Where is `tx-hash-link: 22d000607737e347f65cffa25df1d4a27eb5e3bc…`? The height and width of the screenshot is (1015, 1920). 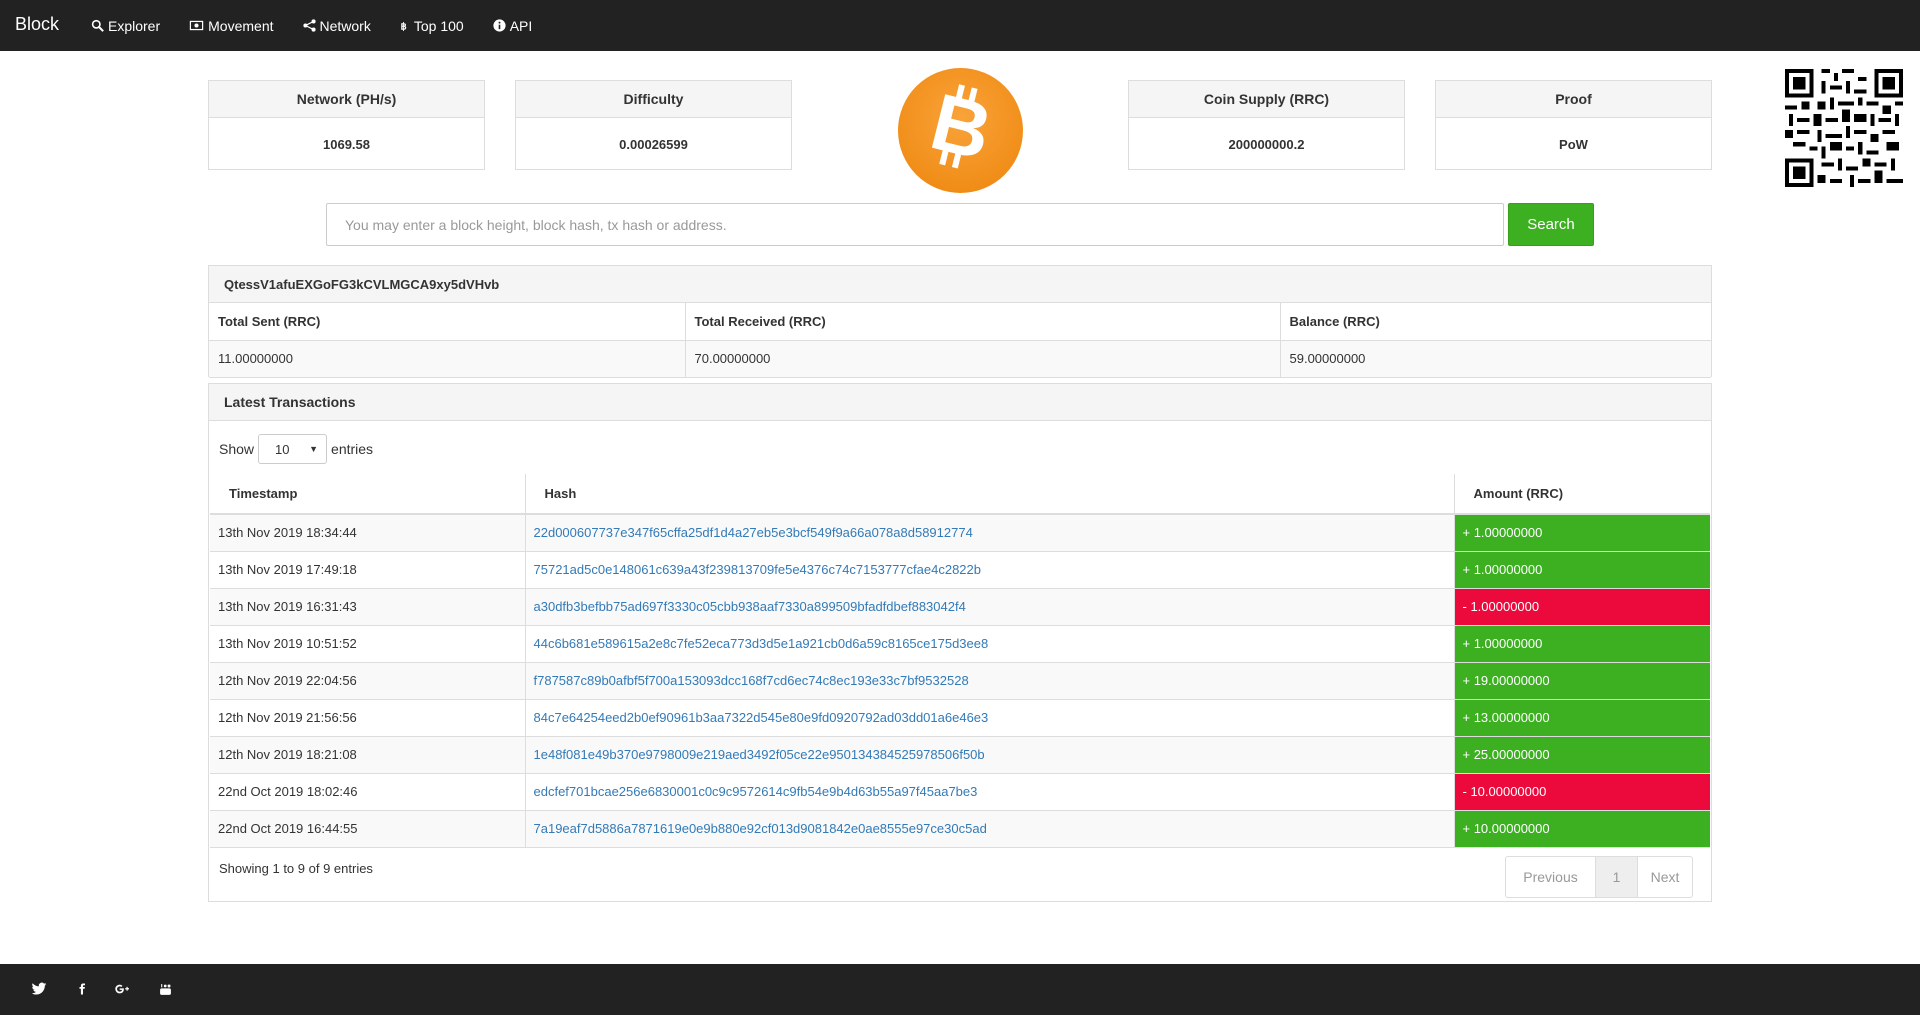 tx-hash-link: 22d000607737e347f65cffa25df1d4a27eb5e3bc… is located at coordinates (990, 533).